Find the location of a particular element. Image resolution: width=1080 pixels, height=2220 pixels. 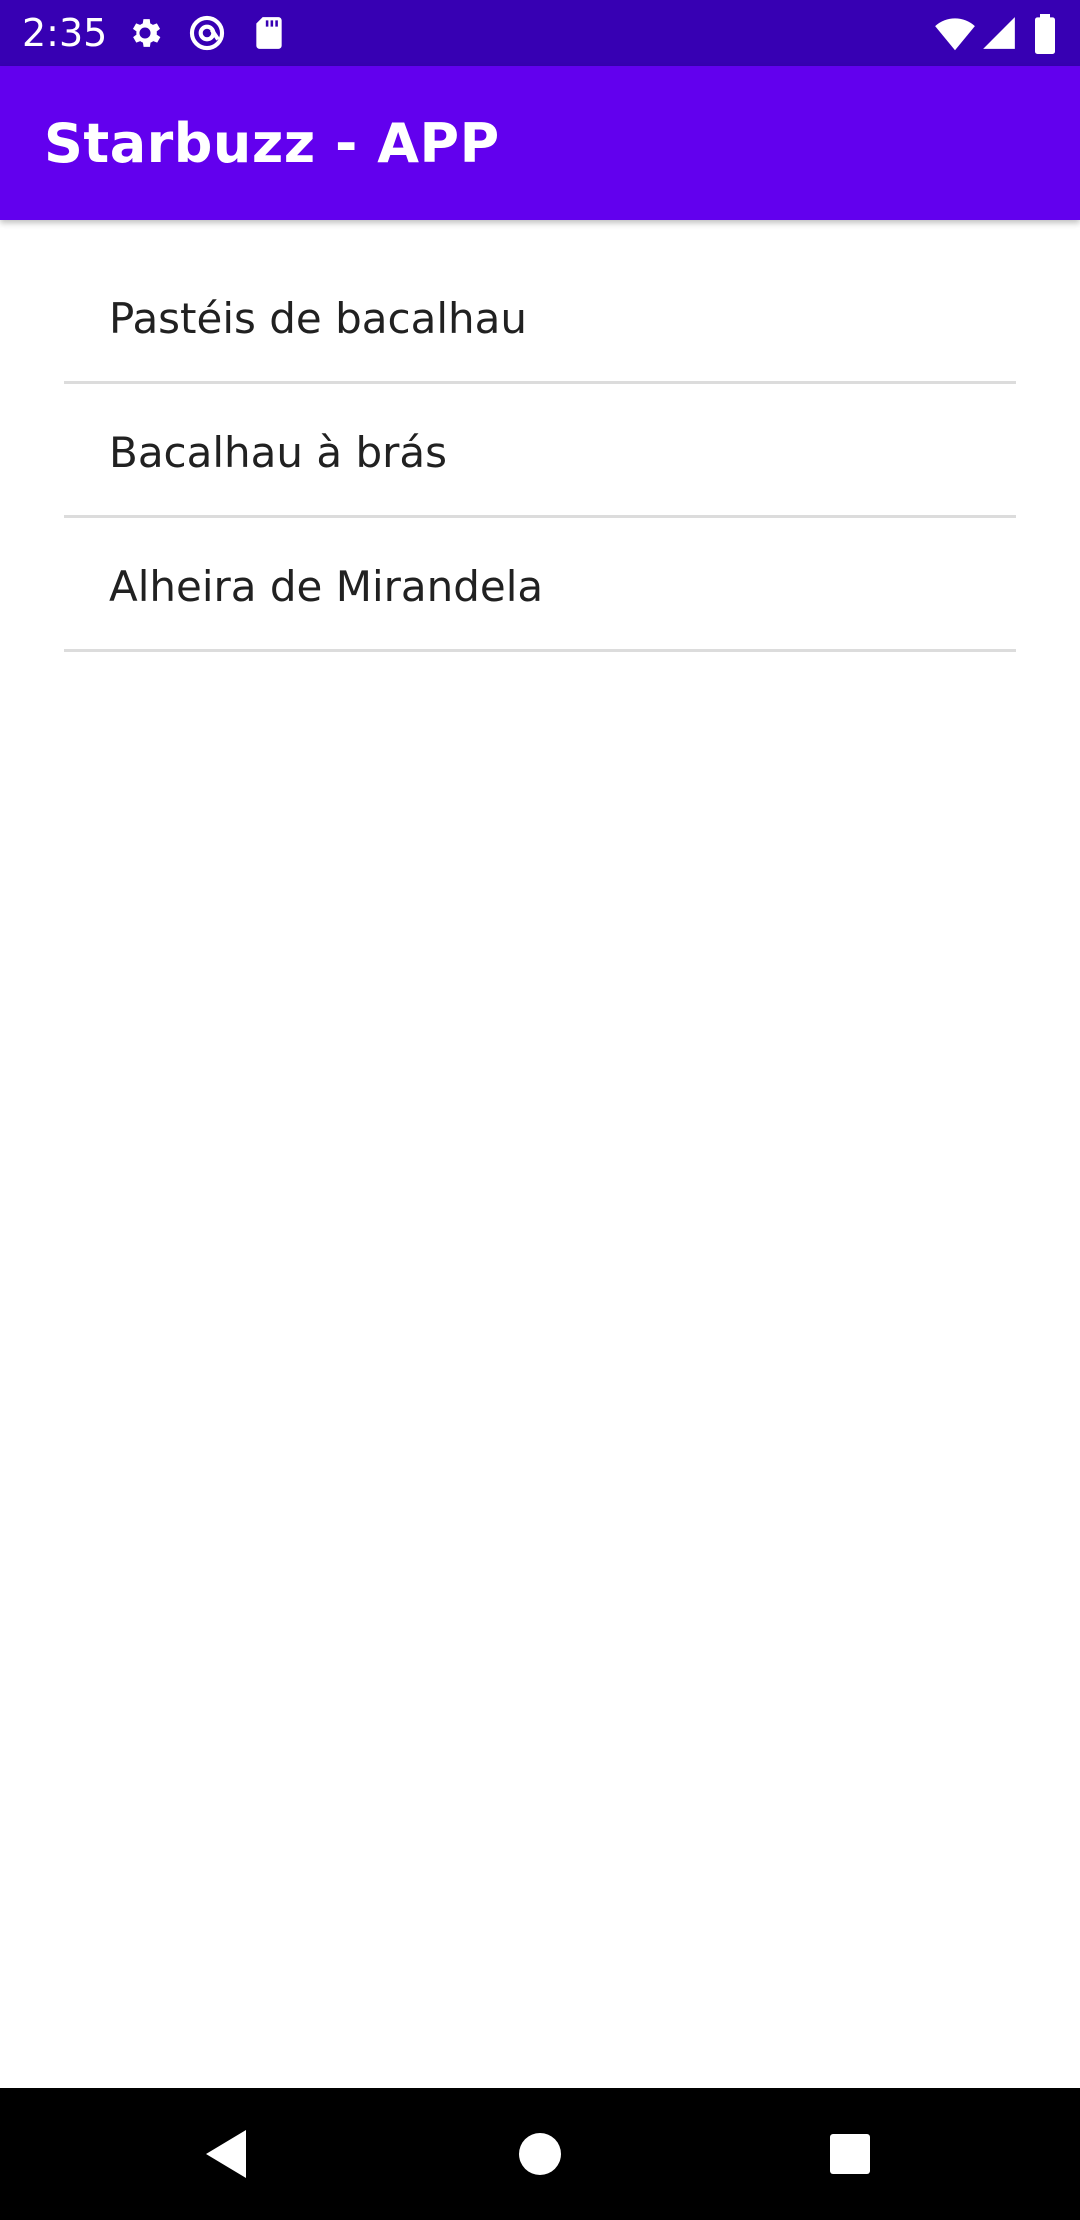

app-title: Starbuzz - APP is located at coordinates (272, 143).